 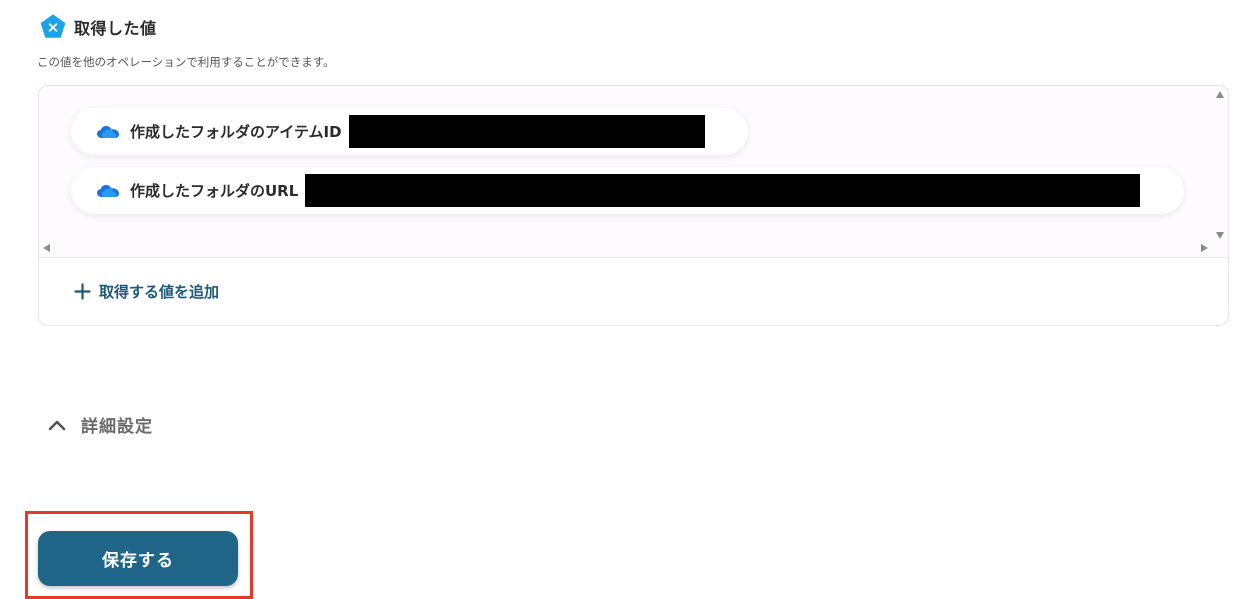 I want to click on value-chip-item-id: 作成したフォルダのアイテムID, so click(x=409, y=131).